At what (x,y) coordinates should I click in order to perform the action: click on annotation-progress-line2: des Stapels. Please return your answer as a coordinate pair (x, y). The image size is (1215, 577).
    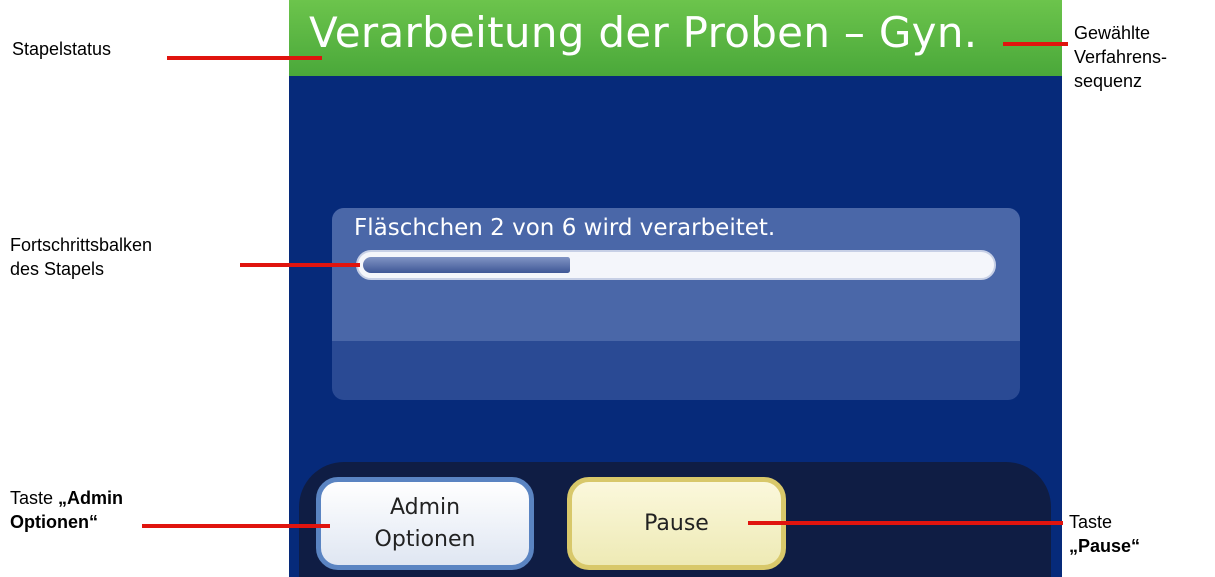
    Looking at the image, I should click on (57, 269).